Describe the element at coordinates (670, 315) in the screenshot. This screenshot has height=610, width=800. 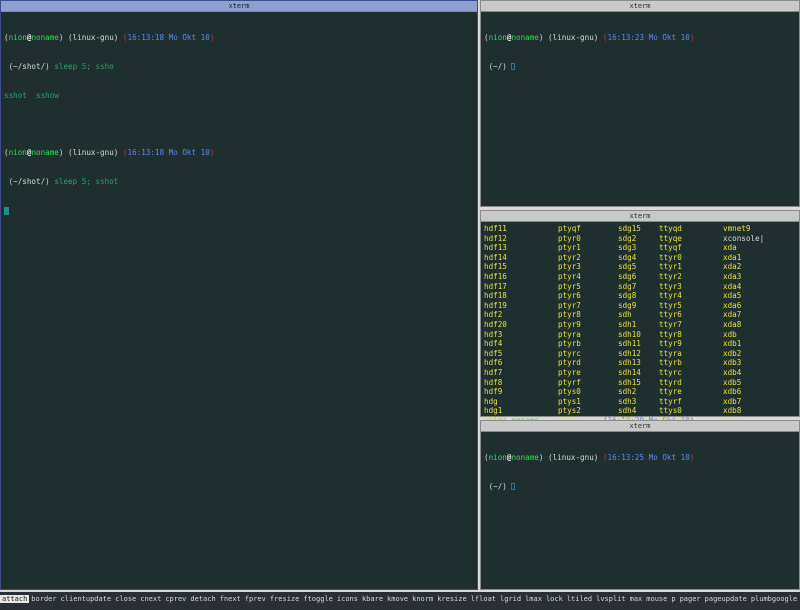
I see `device-entry: ttyr6` at that location.